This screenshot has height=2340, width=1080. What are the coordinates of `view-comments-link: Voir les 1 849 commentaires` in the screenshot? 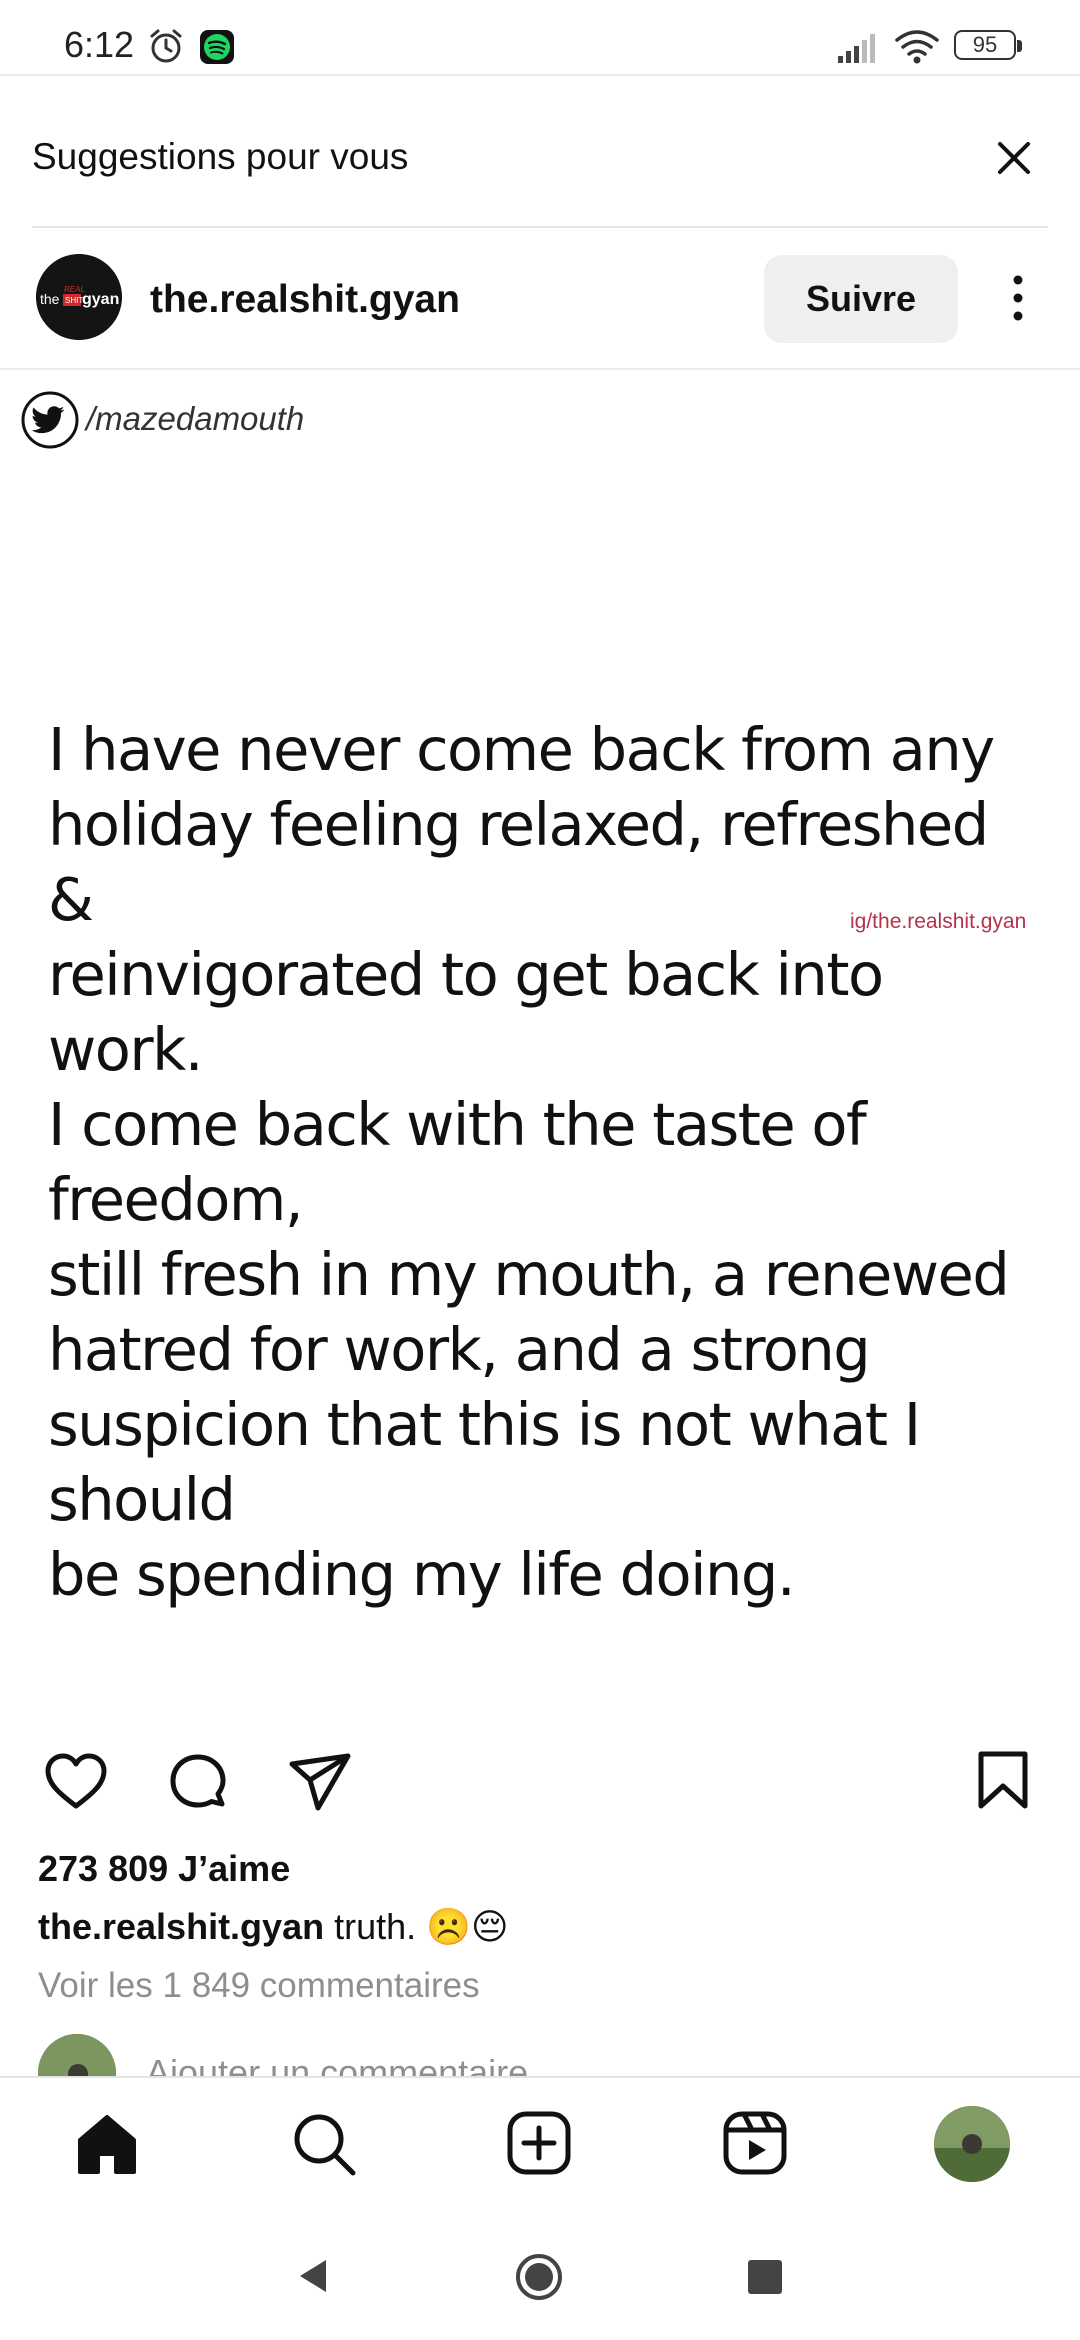 It's located at (259, 1986).